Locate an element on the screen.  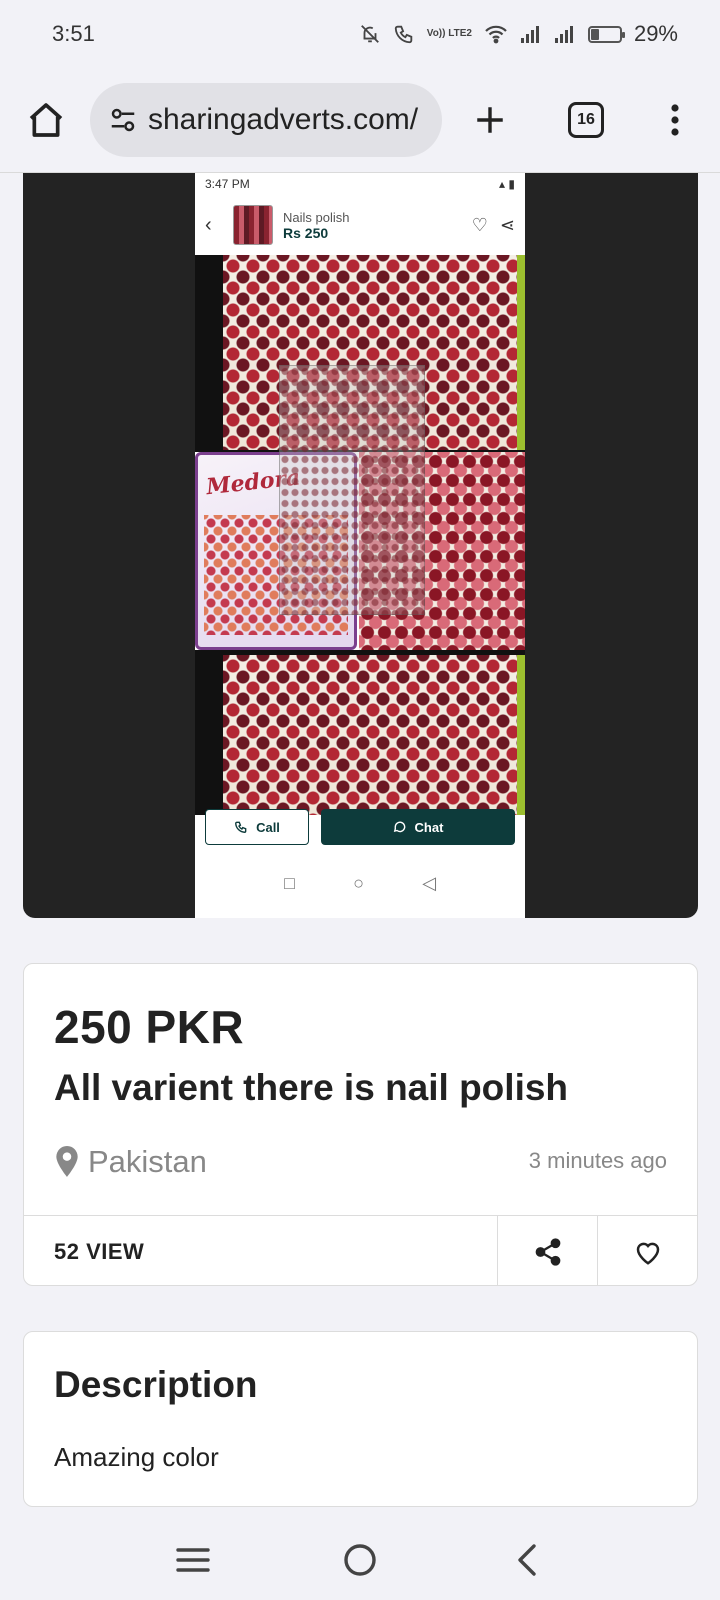
listing-location: Pakistan is located at coordinates (130, 1162).